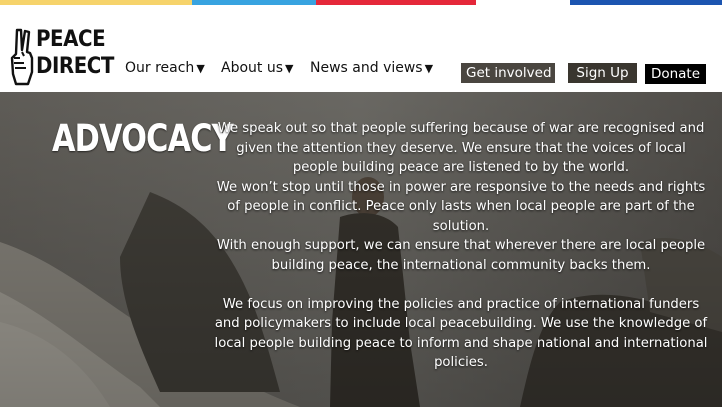 Image resolution: width=722 pixels, height=407 pixels. I want to click on nav-about-us-label: About us, so click(252, 68).